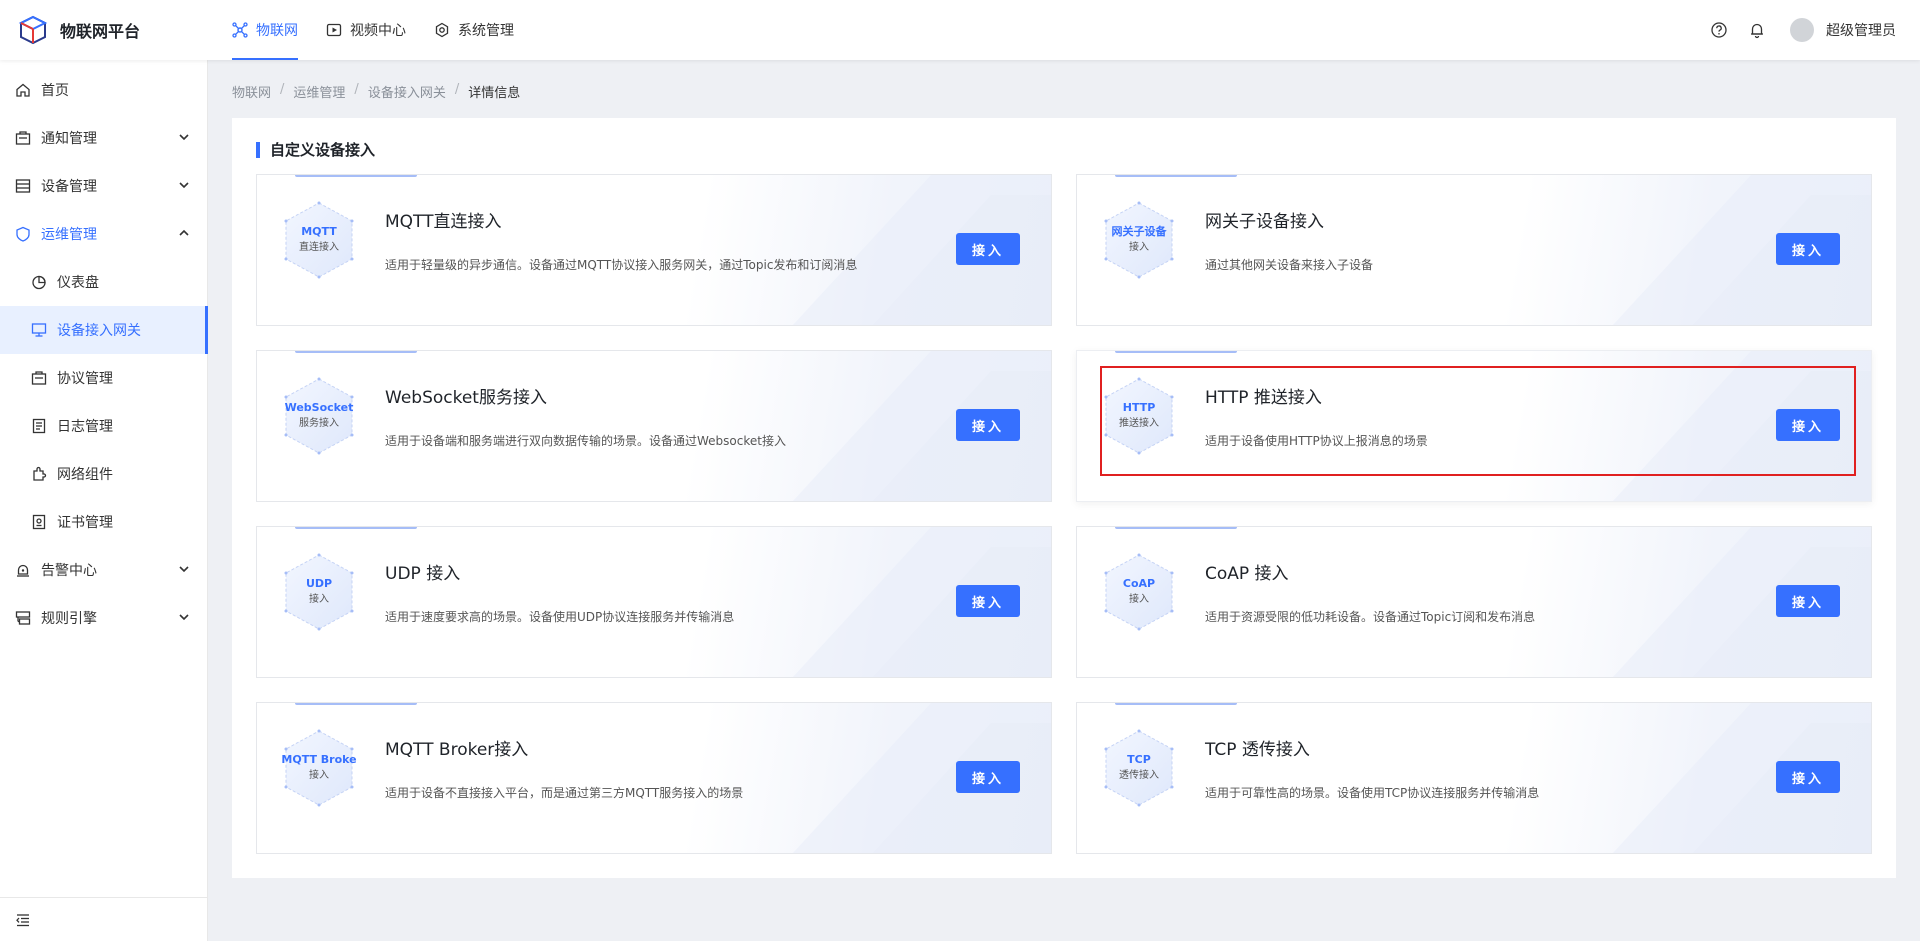 The width and height of the screenshot is (1920, 941). What do you see at coordinates (319, 91) in the screenshot?
I see `breadcrumb-item: 运维管理` at bounding box center [319, 91].